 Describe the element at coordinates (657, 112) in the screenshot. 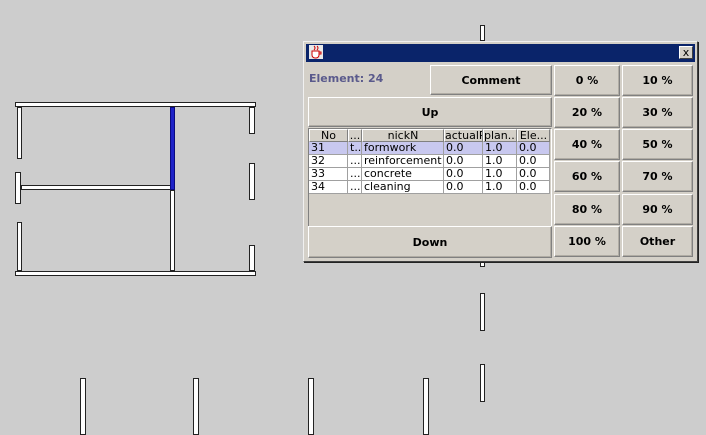

I see `percent-30-button: 30 %` at that location.